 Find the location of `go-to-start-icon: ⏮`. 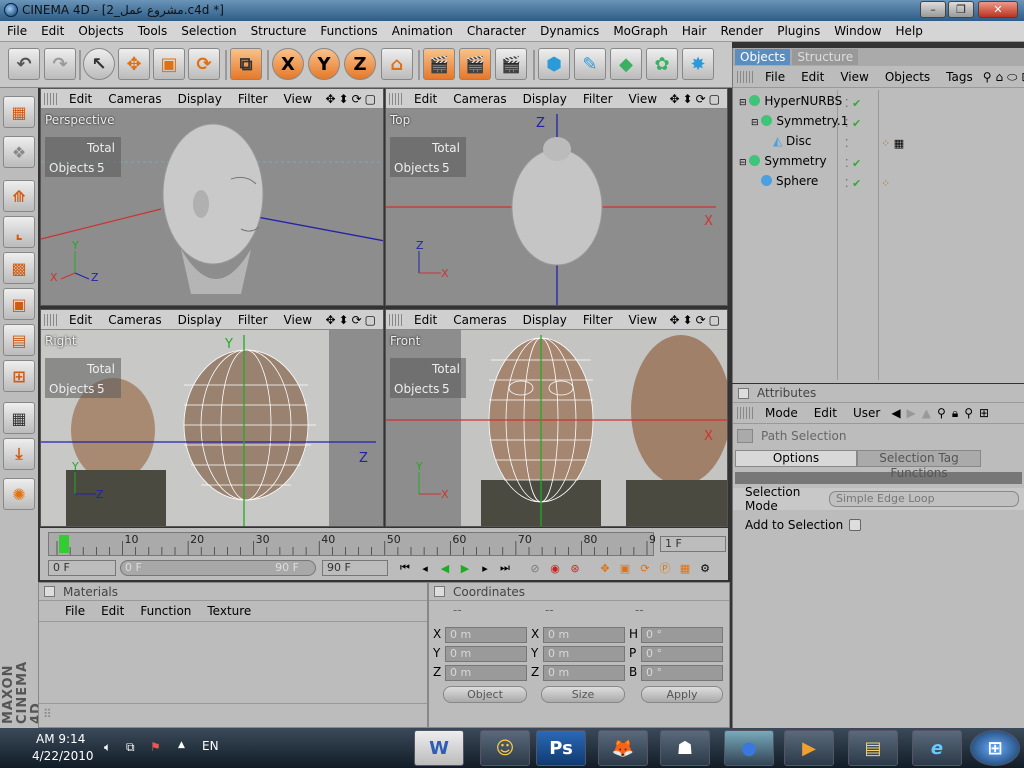

go-to-start-icon: ⏮ is located at coordinates (405, 568).